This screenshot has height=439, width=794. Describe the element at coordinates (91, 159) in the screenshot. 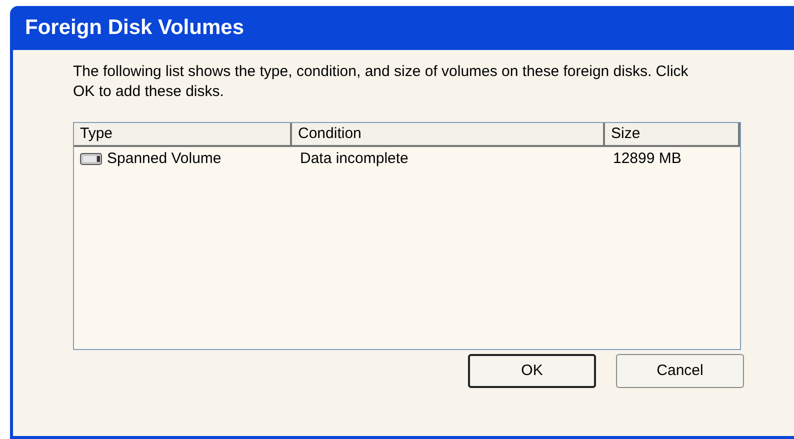

I see `disk-drive-icon` at that location.